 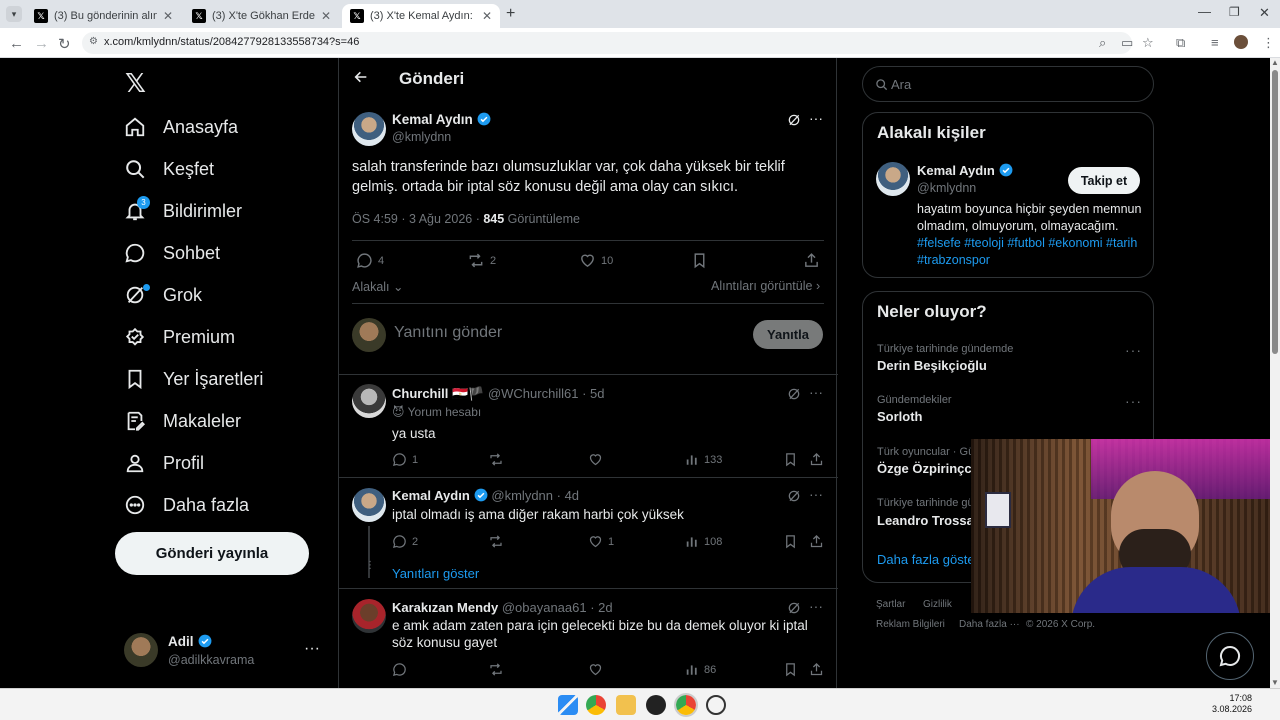 I want to click on windows-start-icon, so click(x=568, y=705).